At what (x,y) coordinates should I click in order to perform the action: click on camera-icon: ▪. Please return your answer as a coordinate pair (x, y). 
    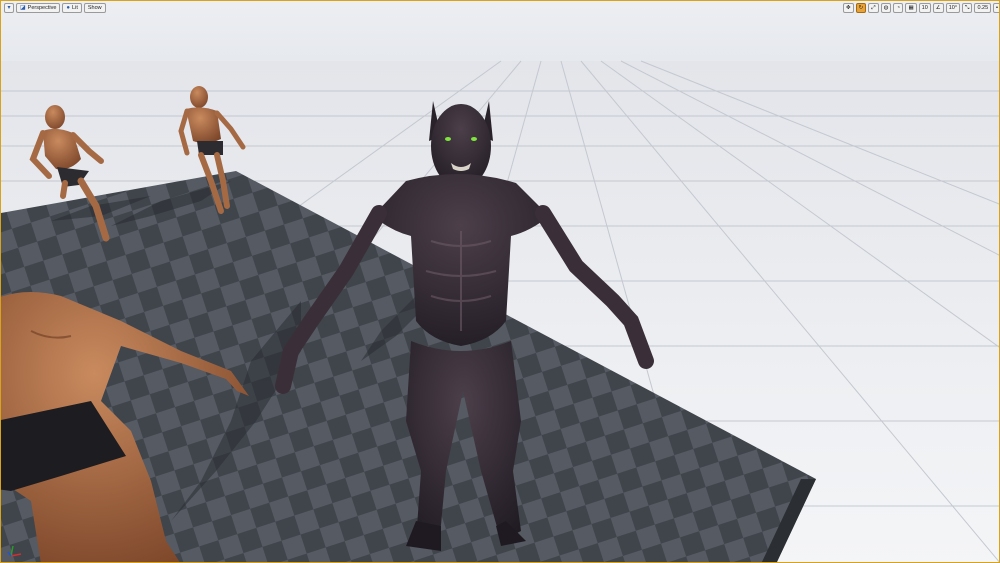
    Looking at the image, I should click on (997, 8).